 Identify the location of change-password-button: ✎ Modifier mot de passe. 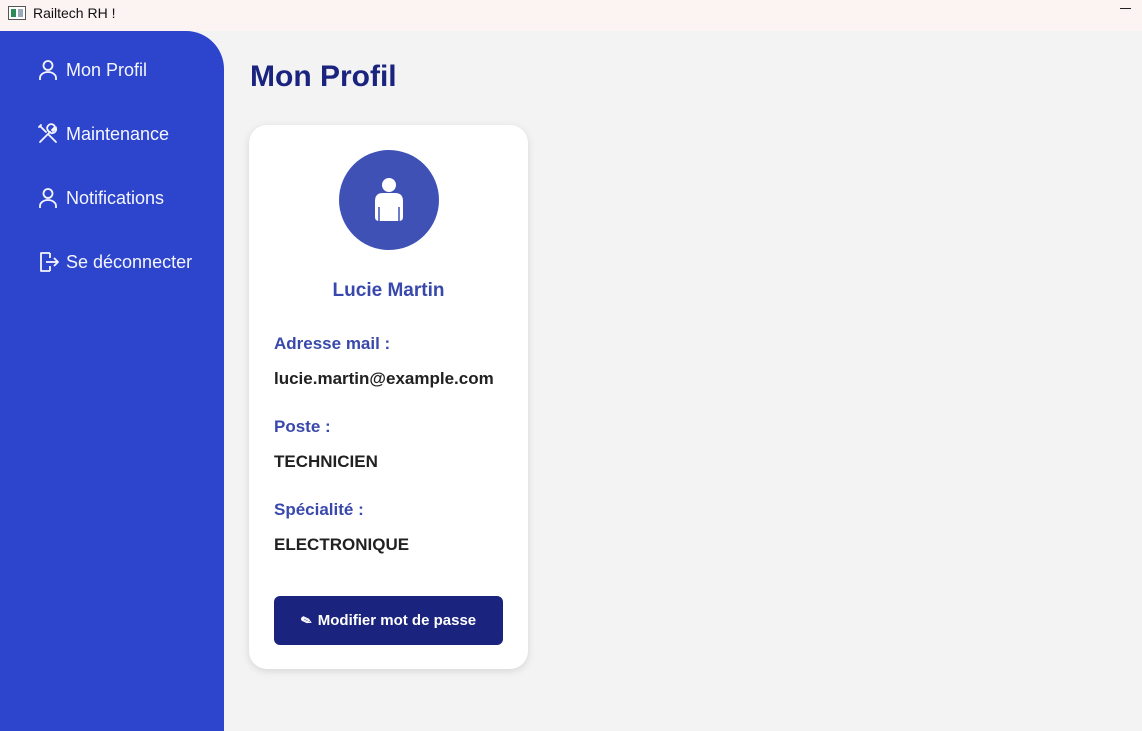
(388, 620).